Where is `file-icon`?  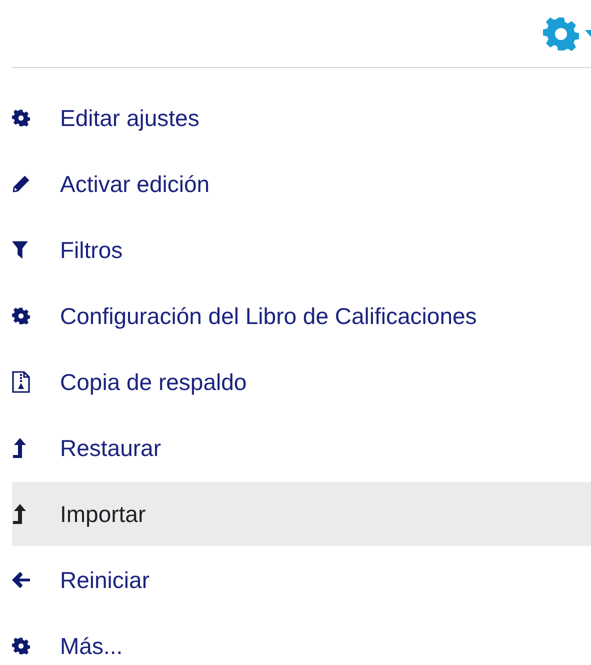
file-icon is located at coordinates (21, 382).